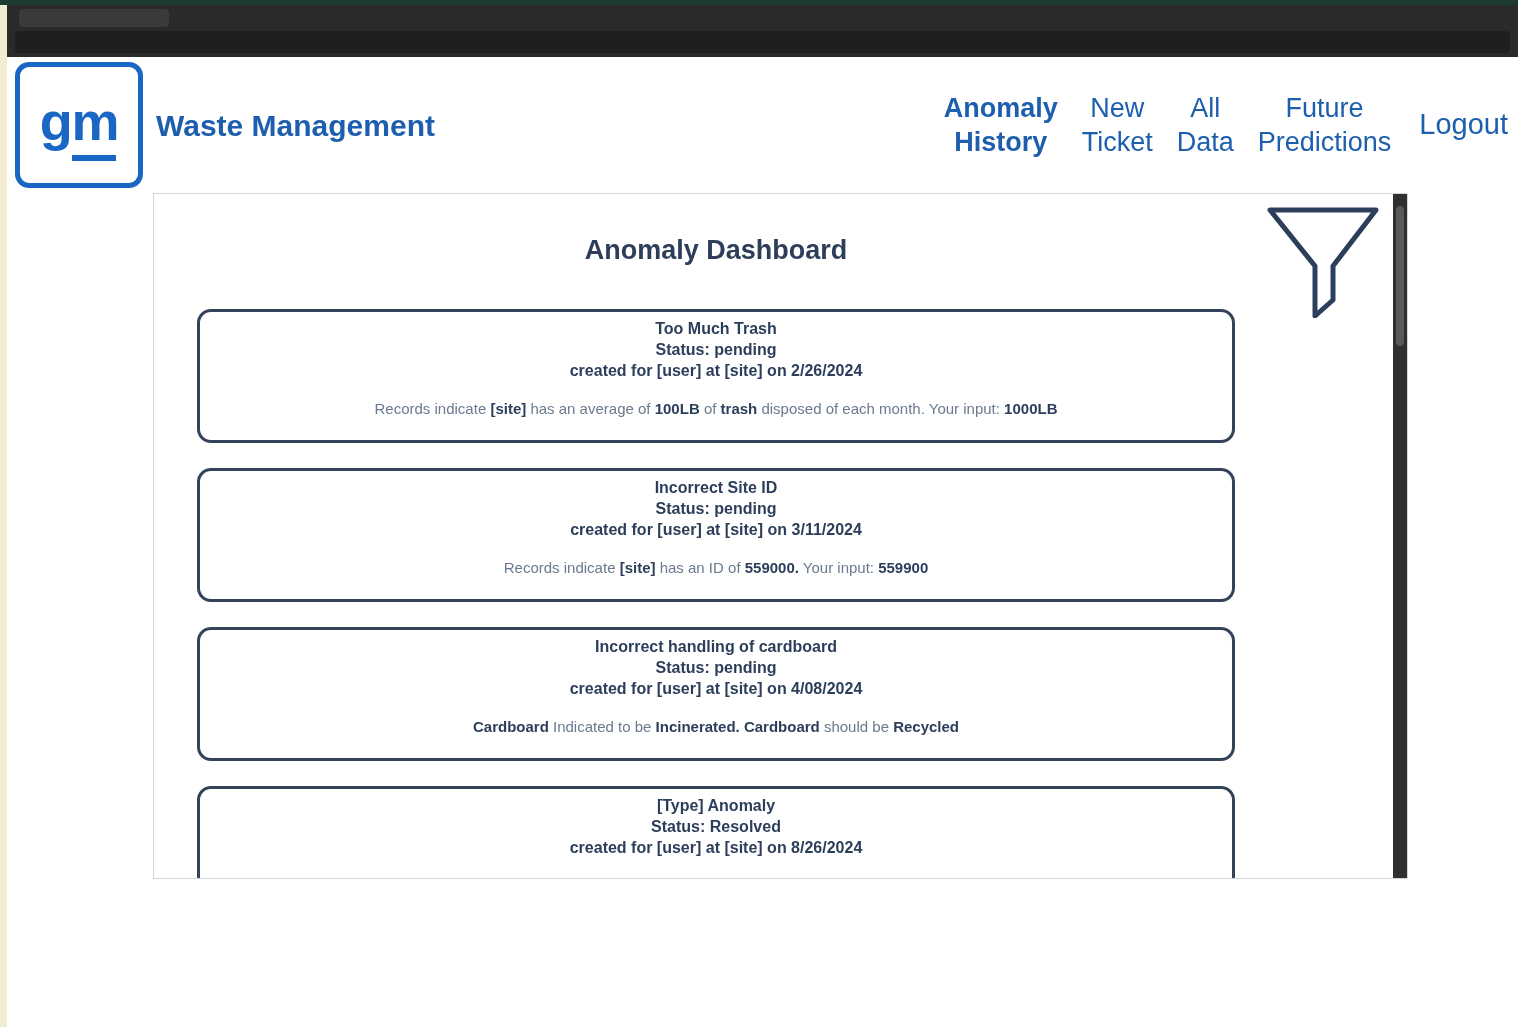 The height and width of the screenshot is (1027, 1518). Describe the element at coordinates (94, 157) in the screenshot. I see `logo-underline` at that location.